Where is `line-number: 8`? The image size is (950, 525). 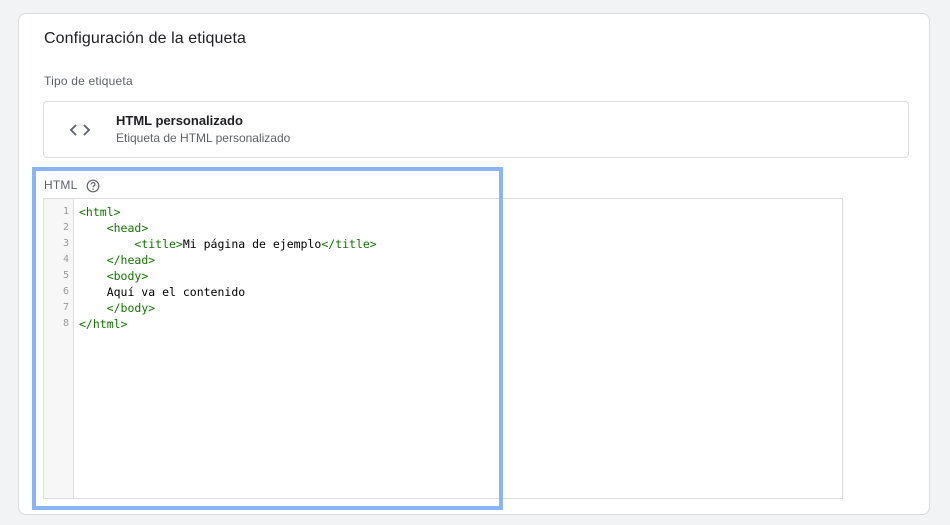 line-number: 8 is located at coordinates (65, 323).